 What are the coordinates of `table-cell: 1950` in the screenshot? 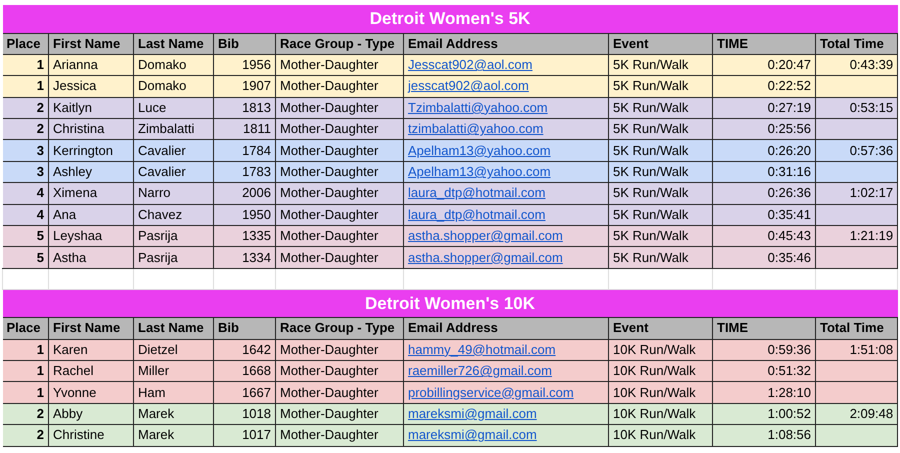 It's located at (245, 215).